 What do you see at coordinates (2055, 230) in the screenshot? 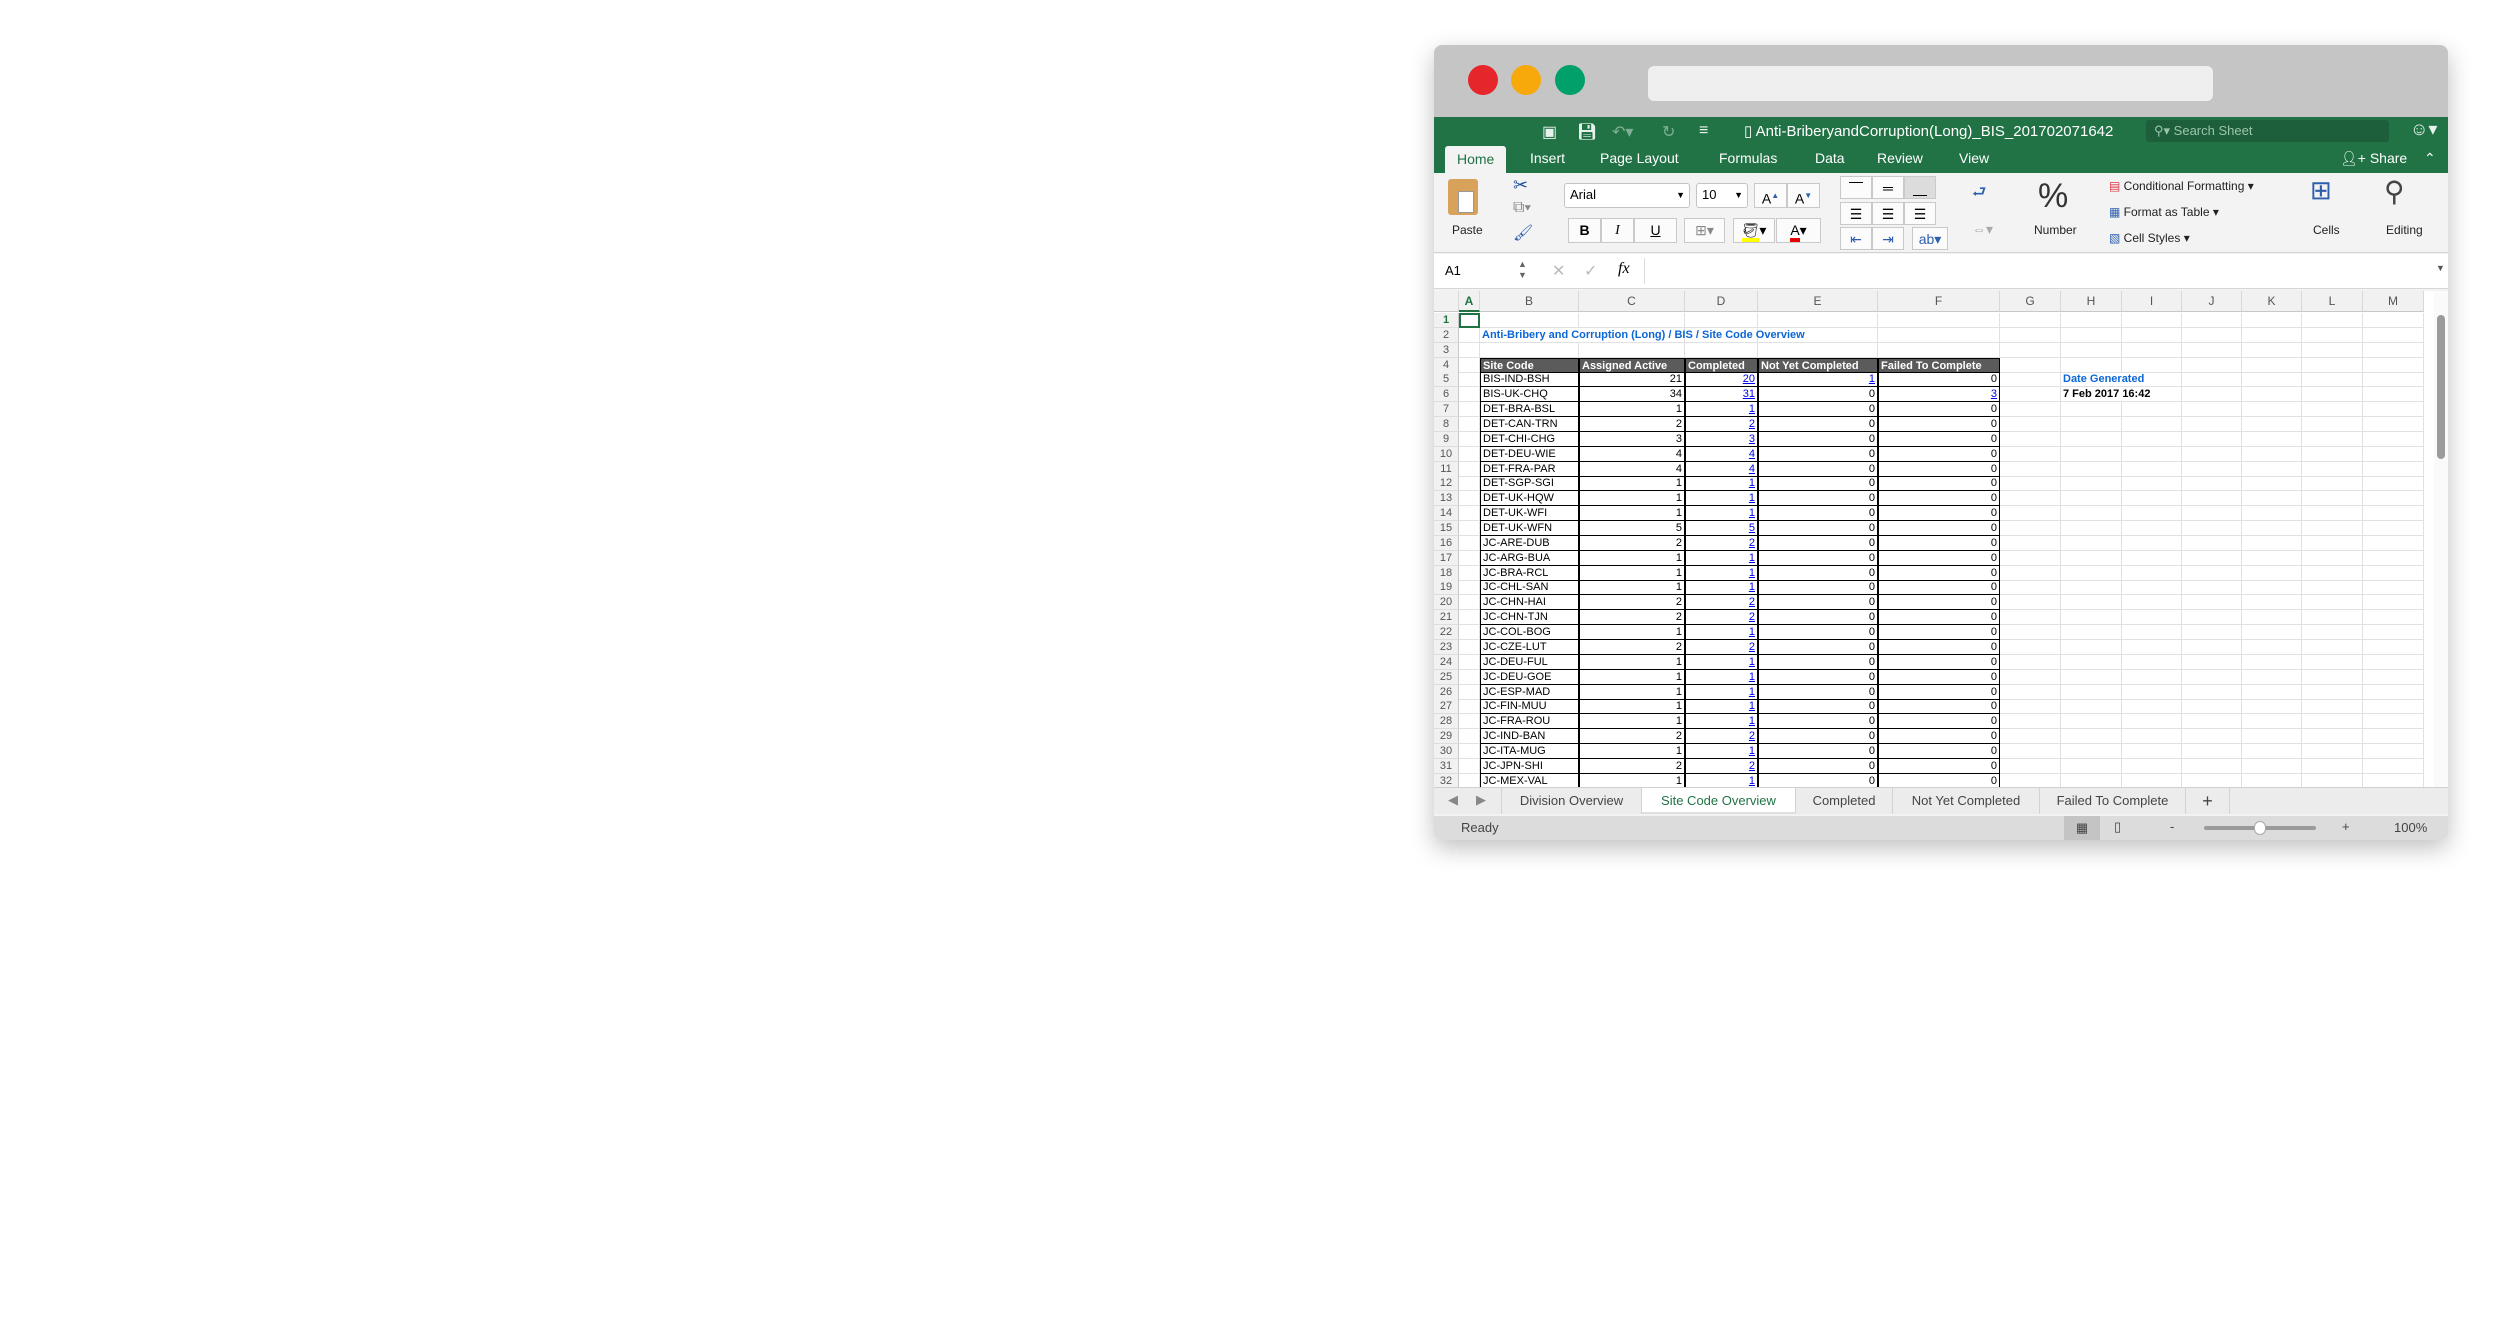
I see `number-format-label: Number` at bounding box center [2055, 230].